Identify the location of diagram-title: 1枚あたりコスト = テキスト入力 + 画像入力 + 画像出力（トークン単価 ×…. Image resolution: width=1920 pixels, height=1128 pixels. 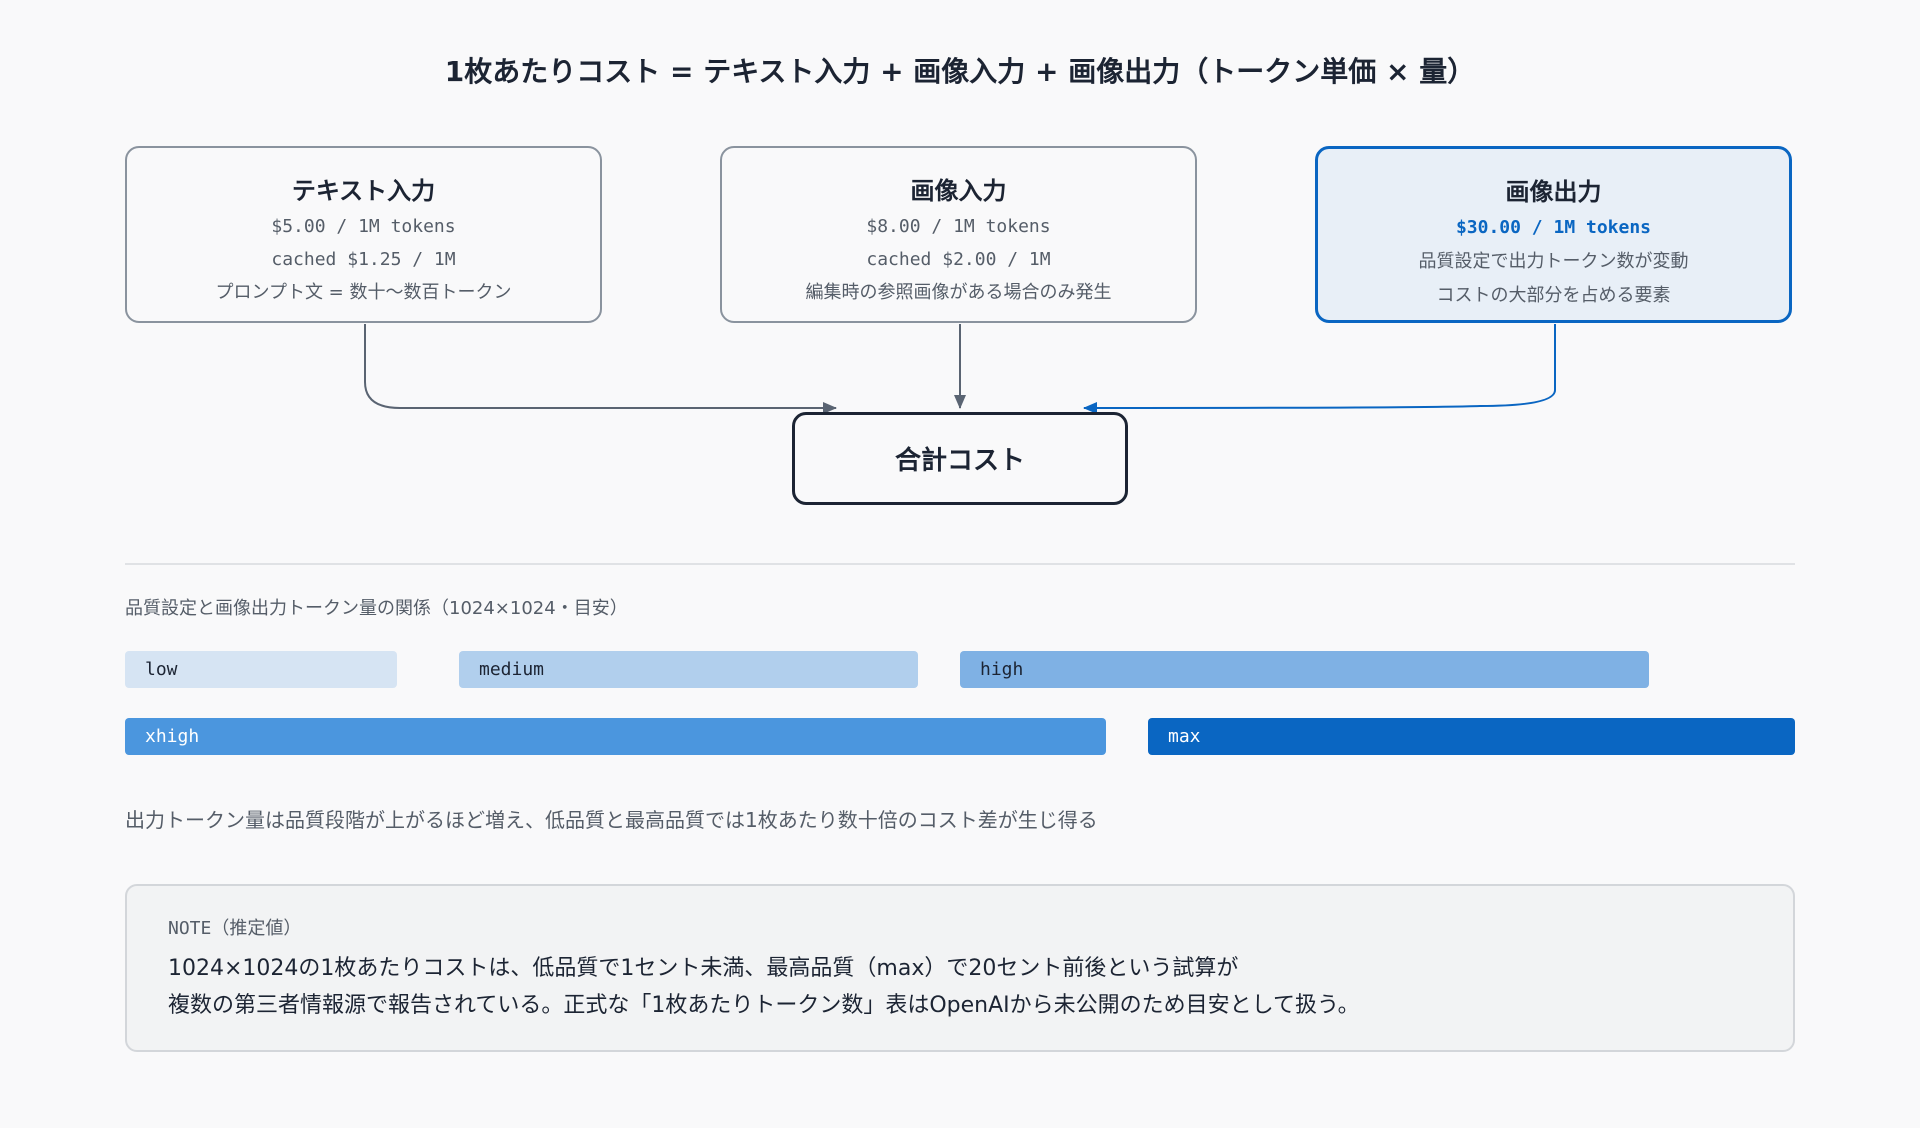
(960, 71).